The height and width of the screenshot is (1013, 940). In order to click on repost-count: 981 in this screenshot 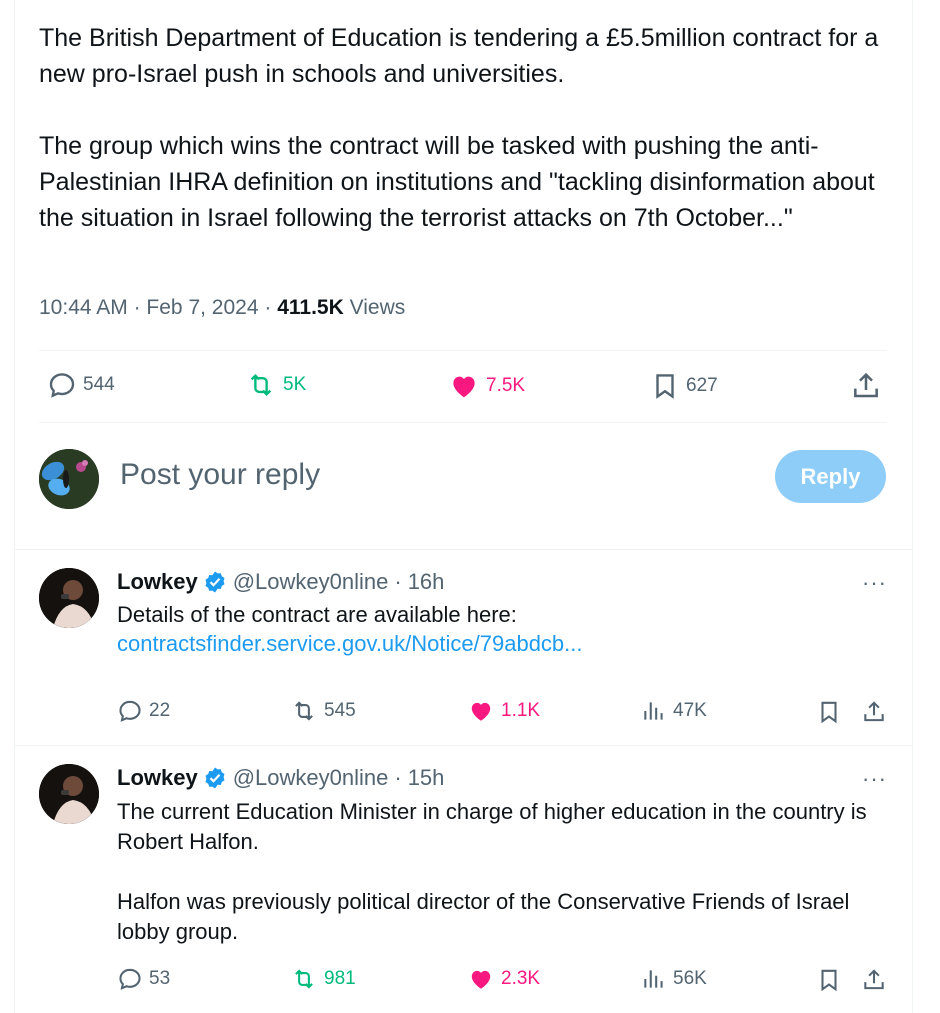, I will do `click(340, 978)`.